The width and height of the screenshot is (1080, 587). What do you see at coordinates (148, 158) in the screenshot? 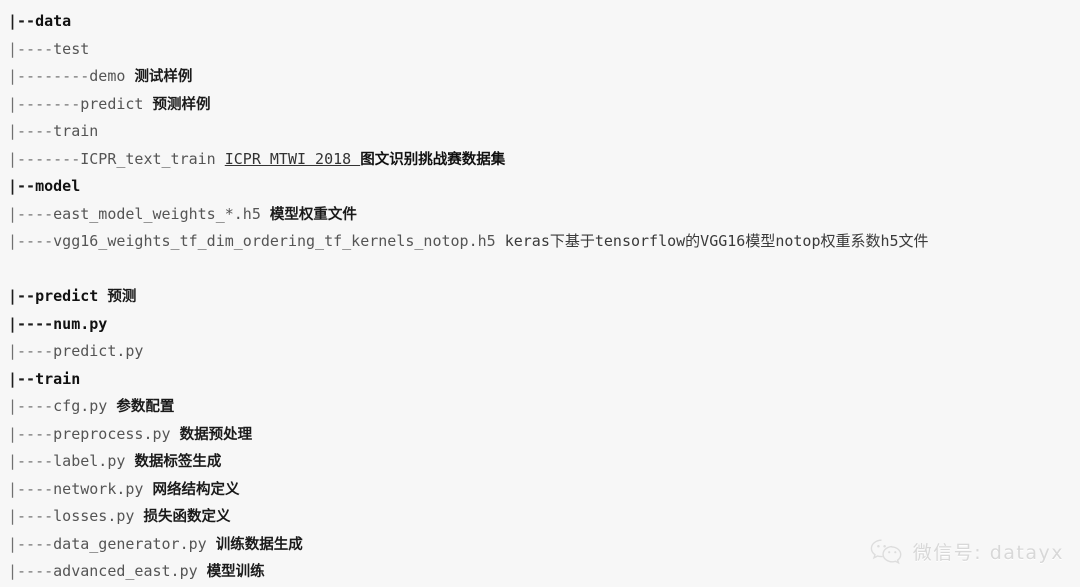
I see `tree-node-name: ICPR_text_train` at bounding box center [148, 158].